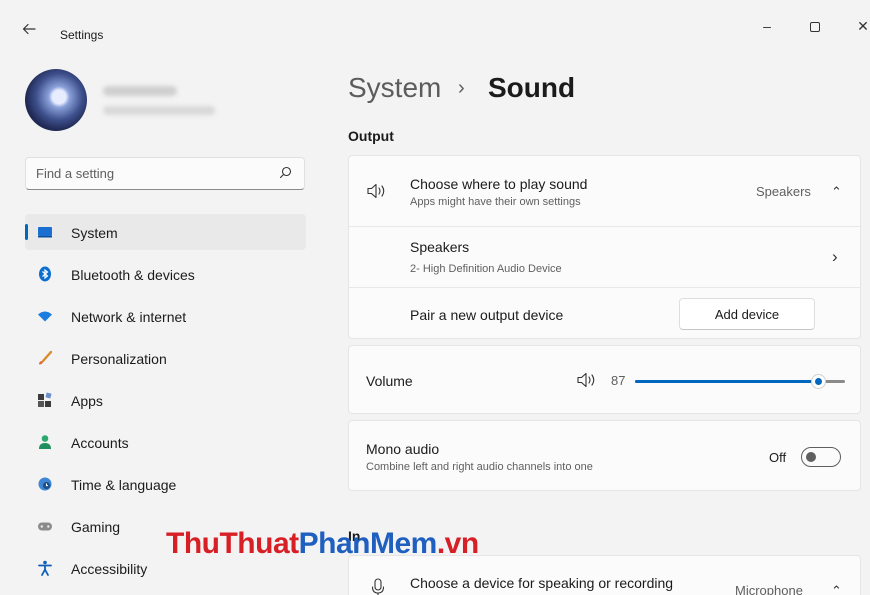 The image size is (870, 595). I want to click on user-name-blurred, so click(140, 91).